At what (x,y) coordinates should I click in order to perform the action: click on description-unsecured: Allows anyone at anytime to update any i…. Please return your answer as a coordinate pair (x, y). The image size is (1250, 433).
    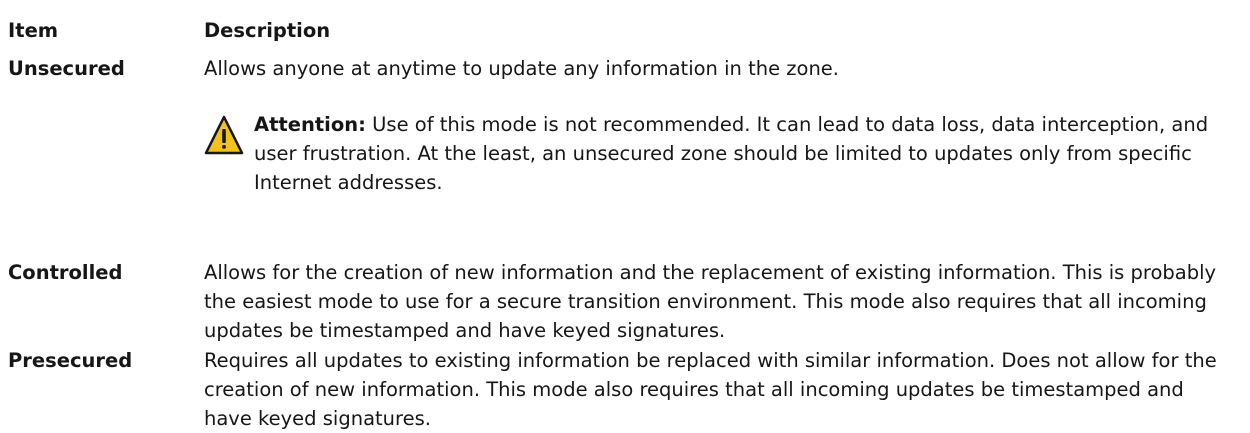
    Looking at the image, I should click on (522, 68).